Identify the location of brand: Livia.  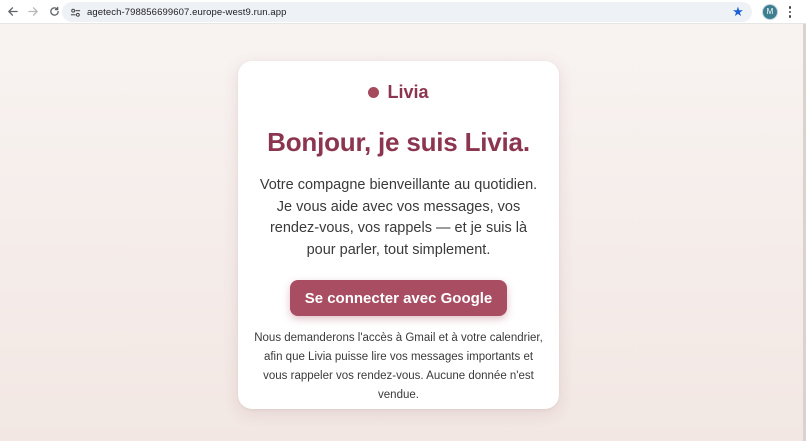
(398, 92).